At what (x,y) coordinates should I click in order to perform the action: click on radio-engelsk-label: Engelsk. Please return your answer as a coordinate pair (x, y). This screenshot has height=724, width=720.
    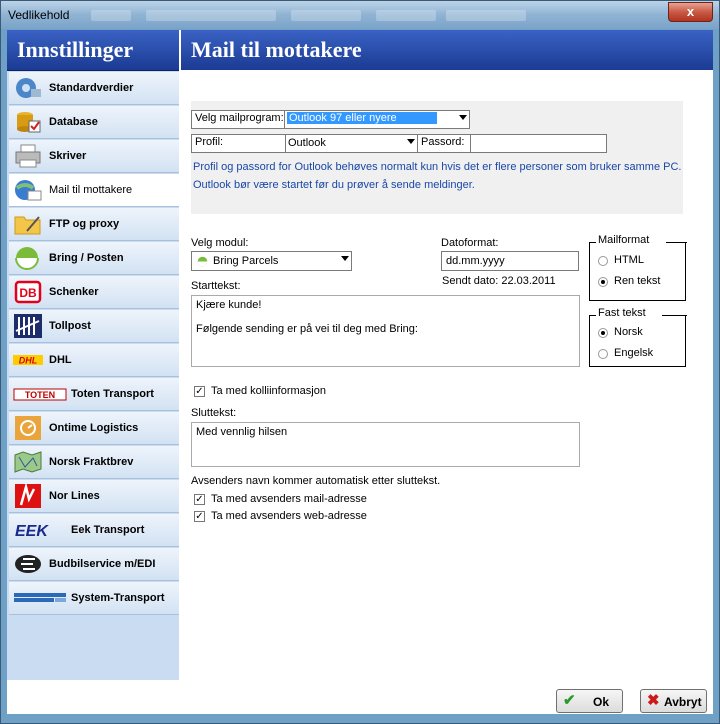
    Looking at the image, I should click on (634, 353).